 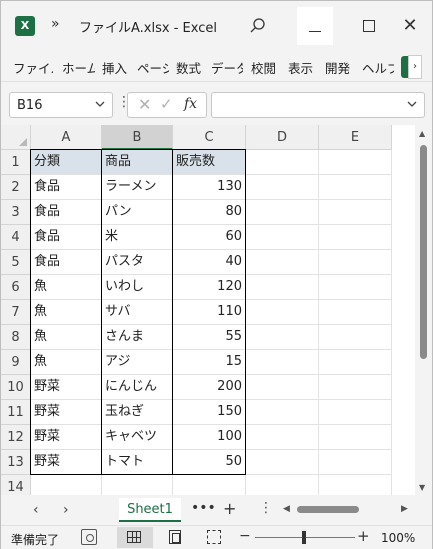 I want to click on cell-b6: いわし, so click(x=137, y=287).